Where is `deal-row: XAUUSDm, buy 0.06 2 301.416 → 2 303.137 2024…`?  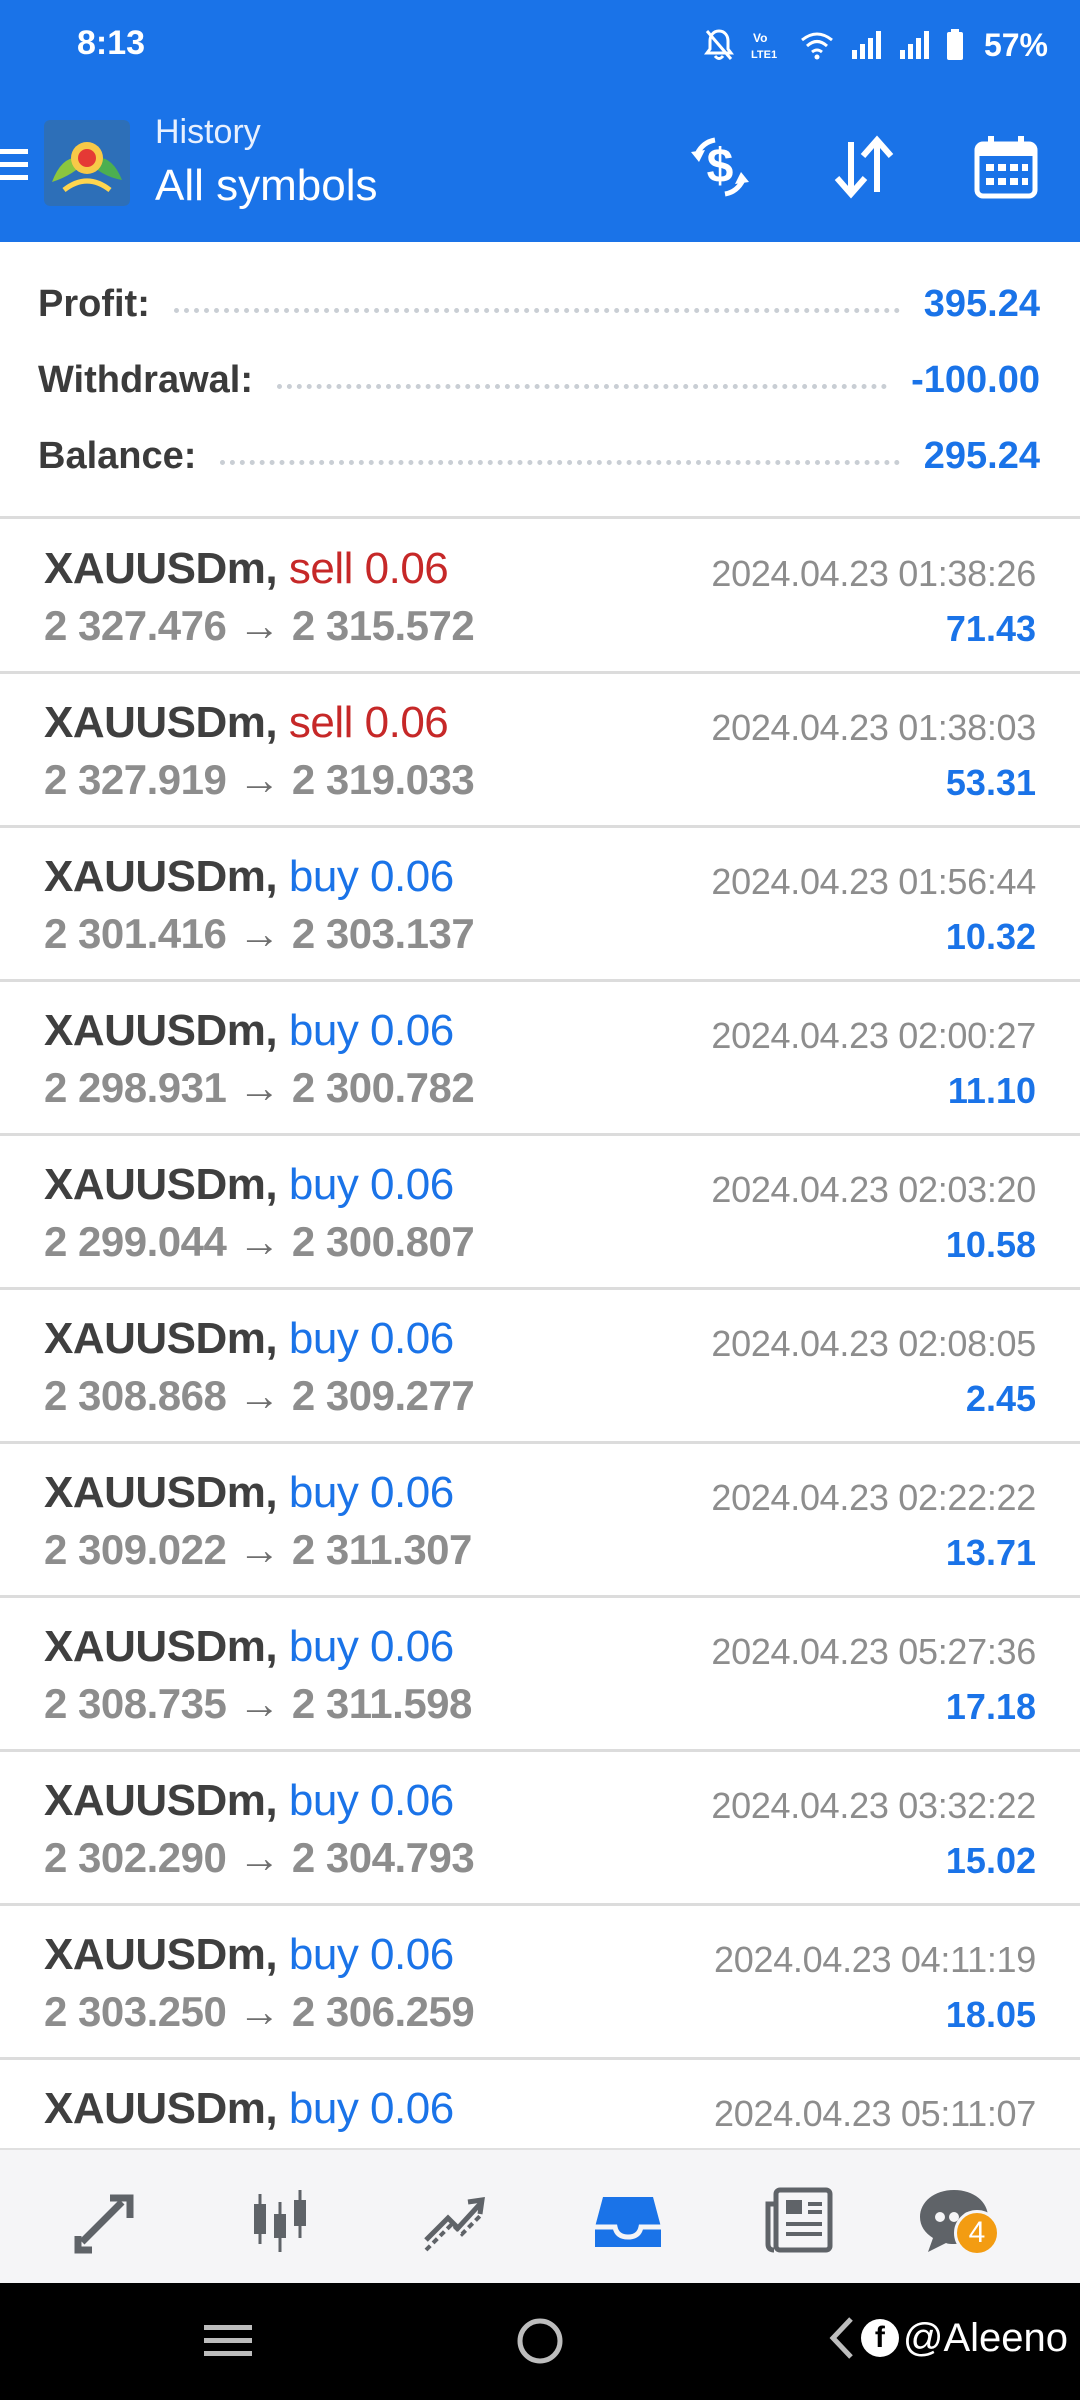
deal-row: XAUUSDm, buy 0.06 2 301.416 → 2 303.137 2024… is located at coordinates (540, 905).